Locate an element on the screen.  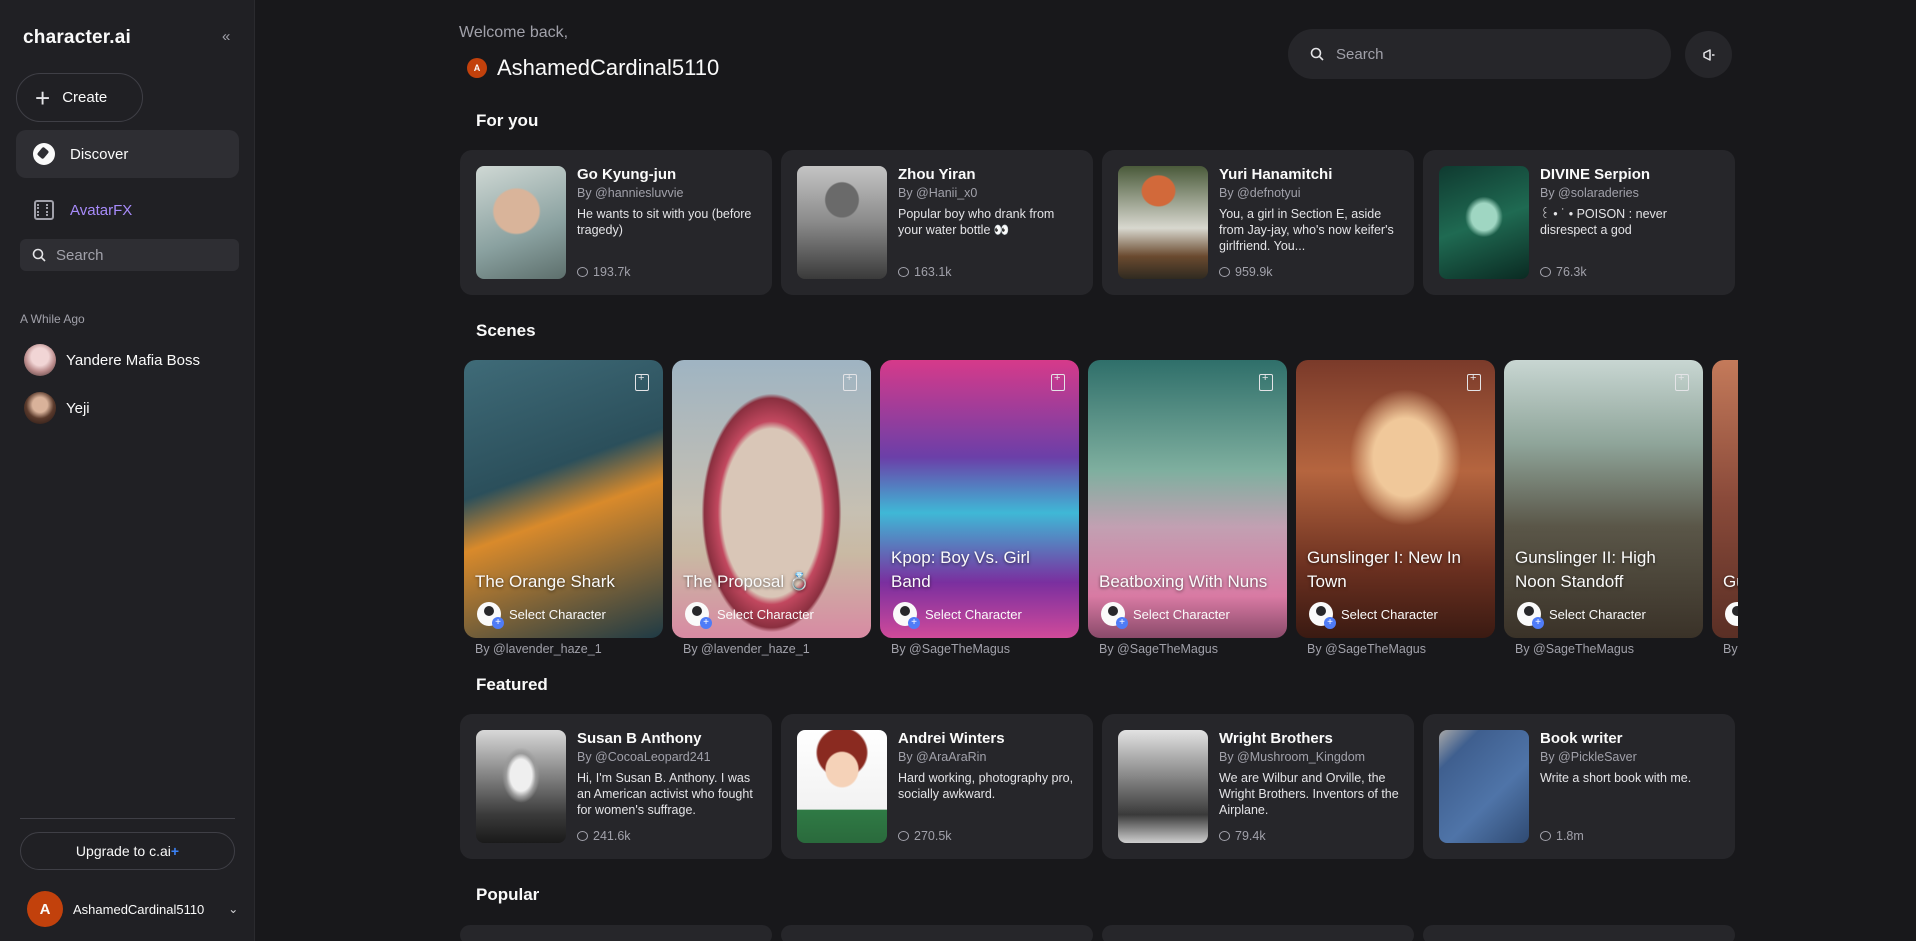
upgrade-button: Upgrade to c.ai + is located at coordinates (127, 851).